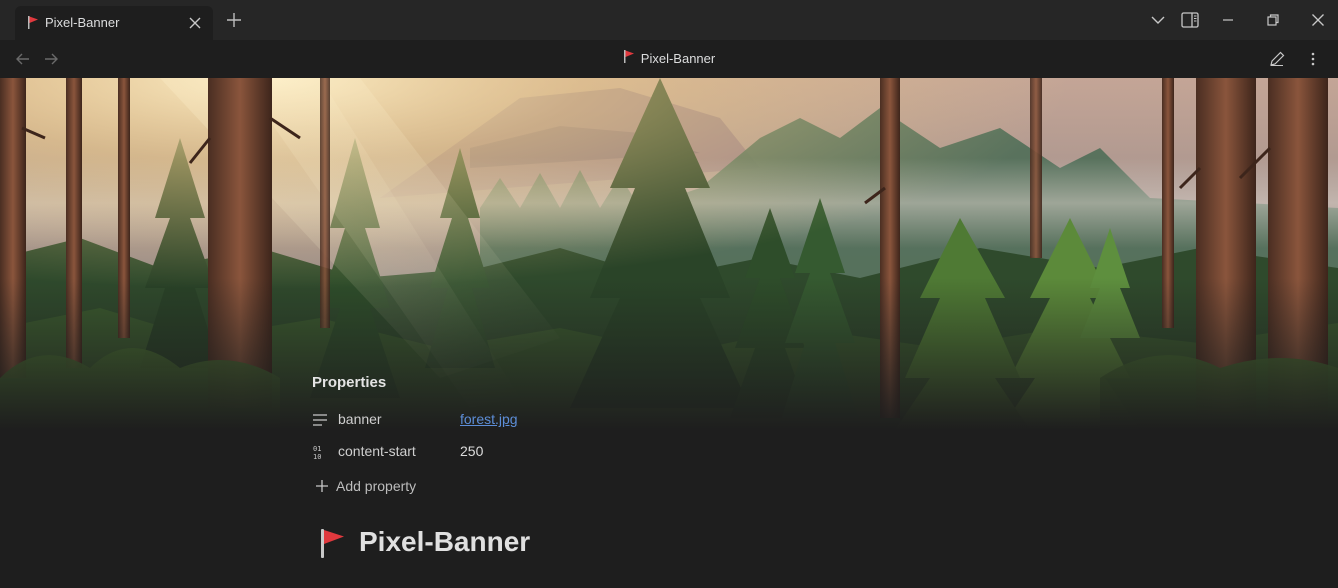  Describe the element at coordinates (445, 541) in the screenshot. I see `note-title-text: Pixel-Banner` at that location.